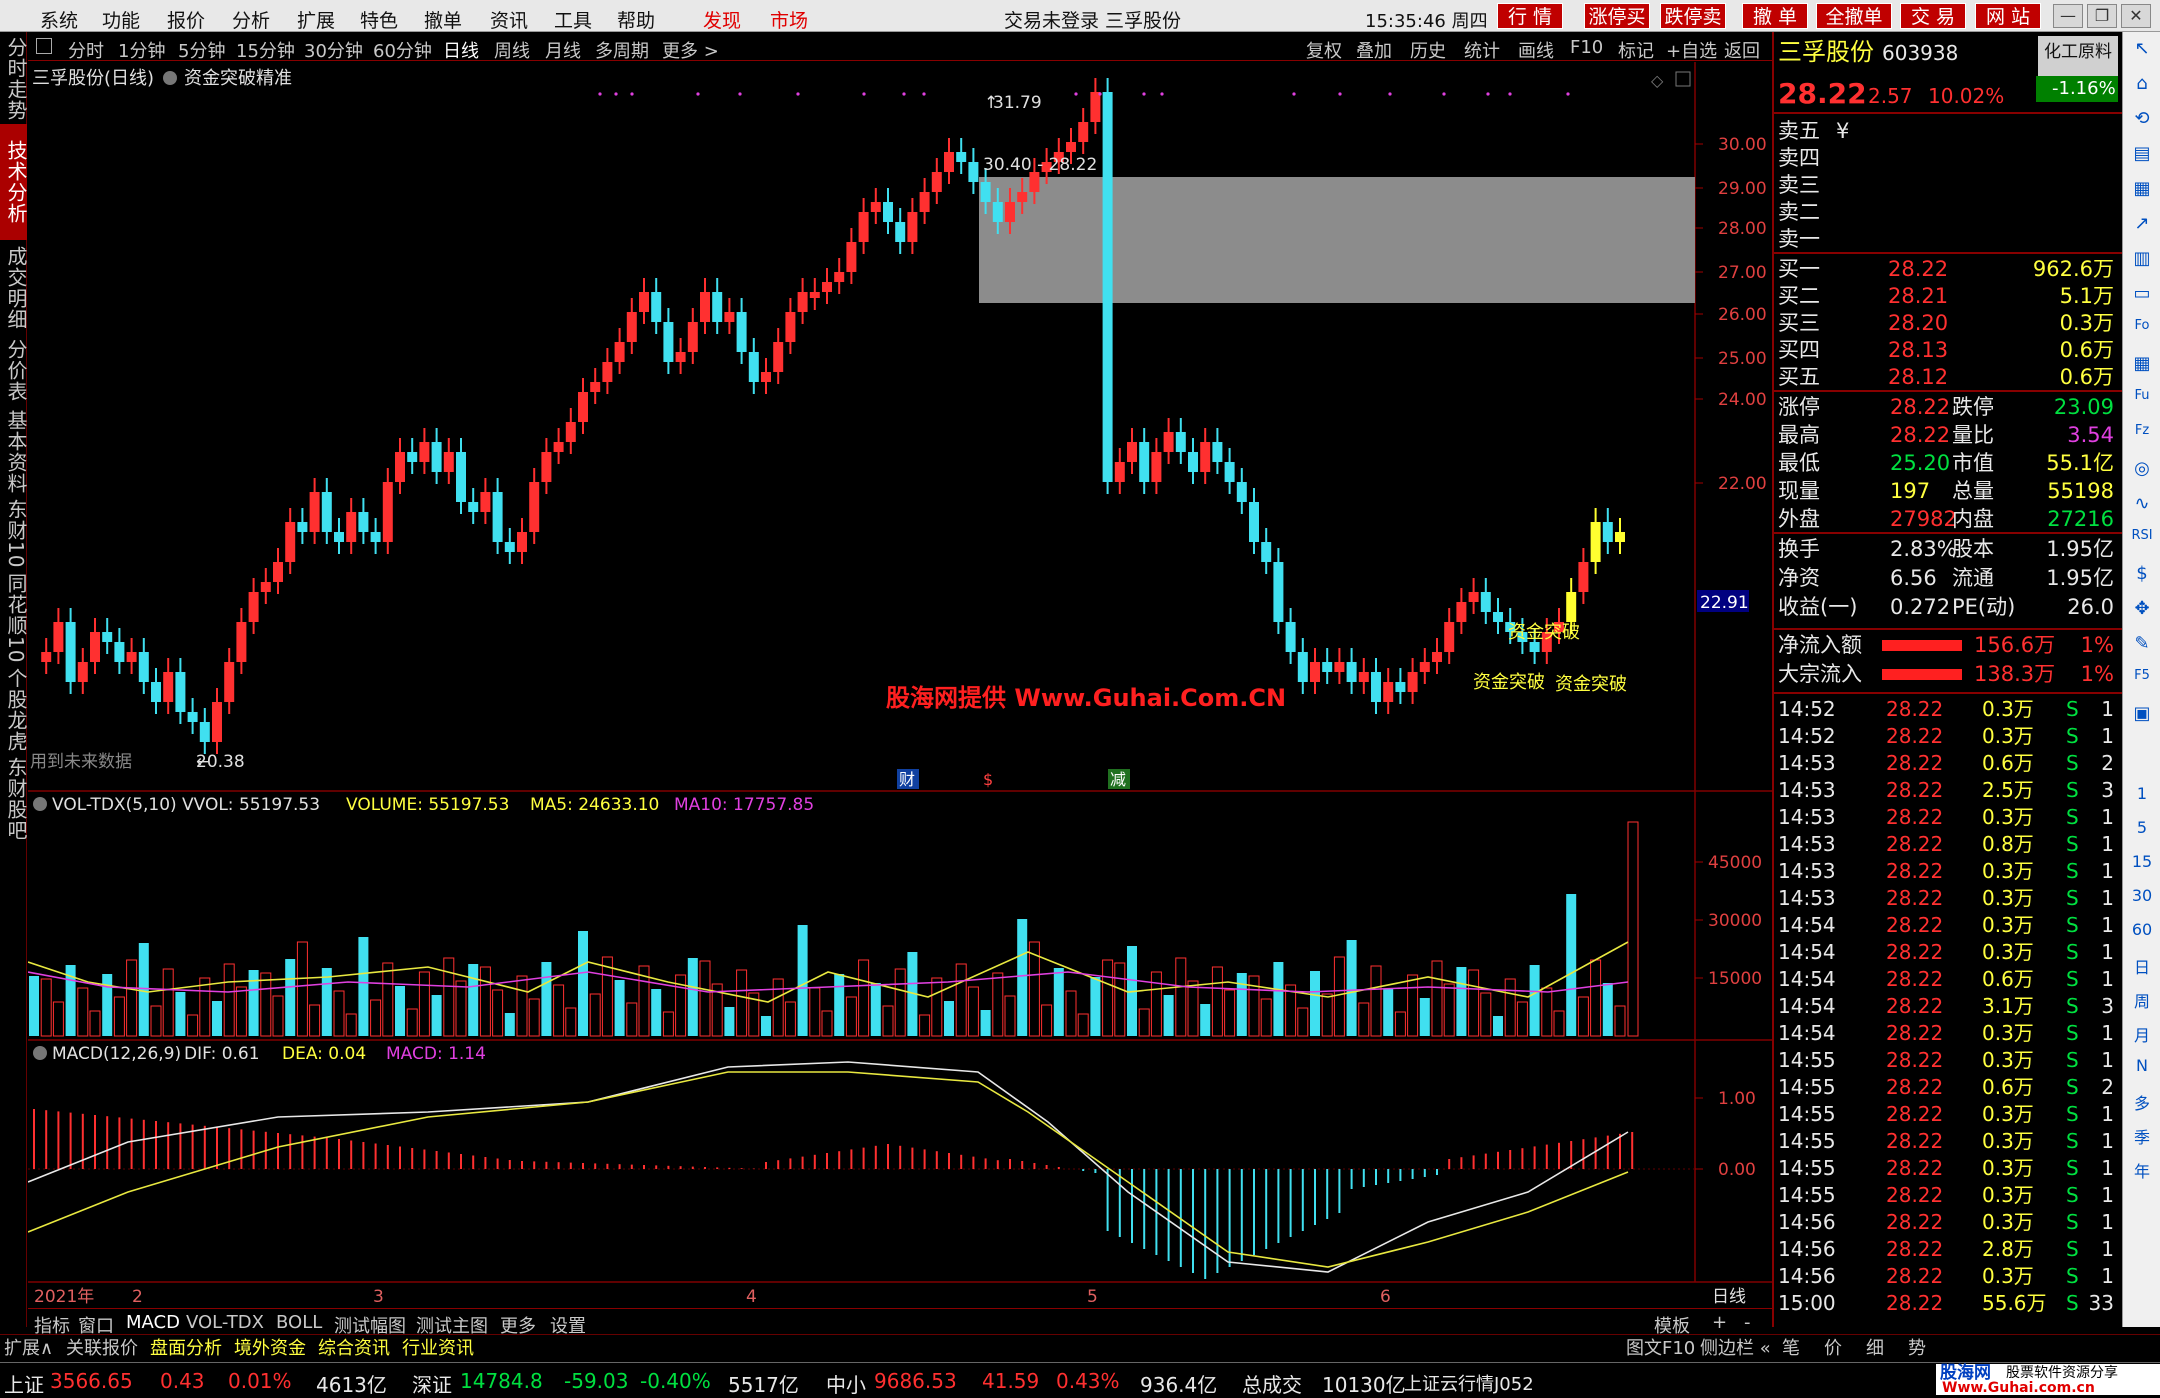 This screenshot has height=1398, width=2160. I want to click on buy-row: 买二 28.21 5.1万, so click(1948, 296).